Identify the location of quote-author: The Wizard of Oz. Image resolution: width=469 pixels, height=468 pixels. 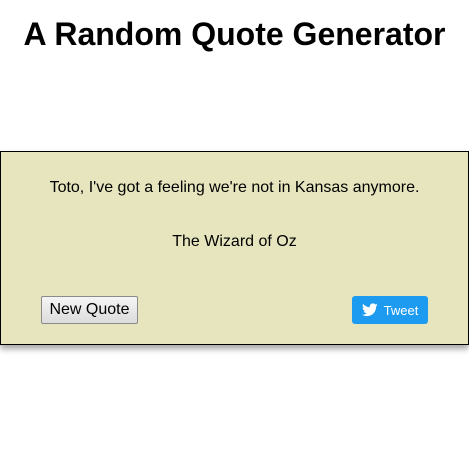
(234, 241).